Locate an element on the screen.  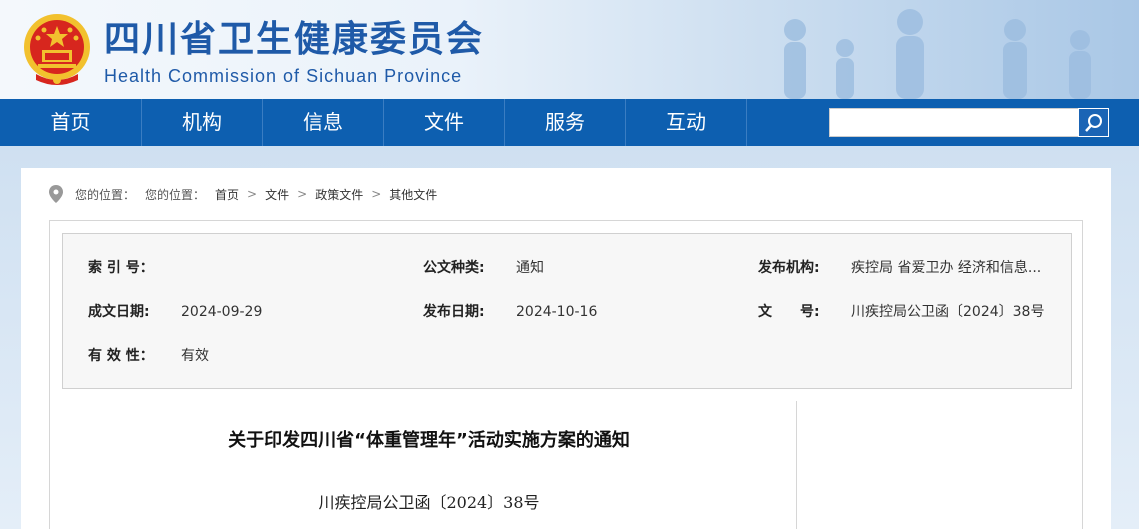
breadcrumb: 您的位置： 您的位置： 首页 > 文件 > 政策文件 > 其他文件 is located at coordinates (247, 194).